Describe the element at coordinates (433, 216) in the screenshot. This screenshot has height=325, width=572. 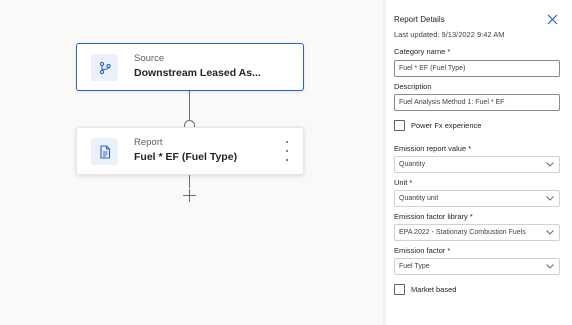
I see `emission-factor-library-label: Emission factor library *` at that location.